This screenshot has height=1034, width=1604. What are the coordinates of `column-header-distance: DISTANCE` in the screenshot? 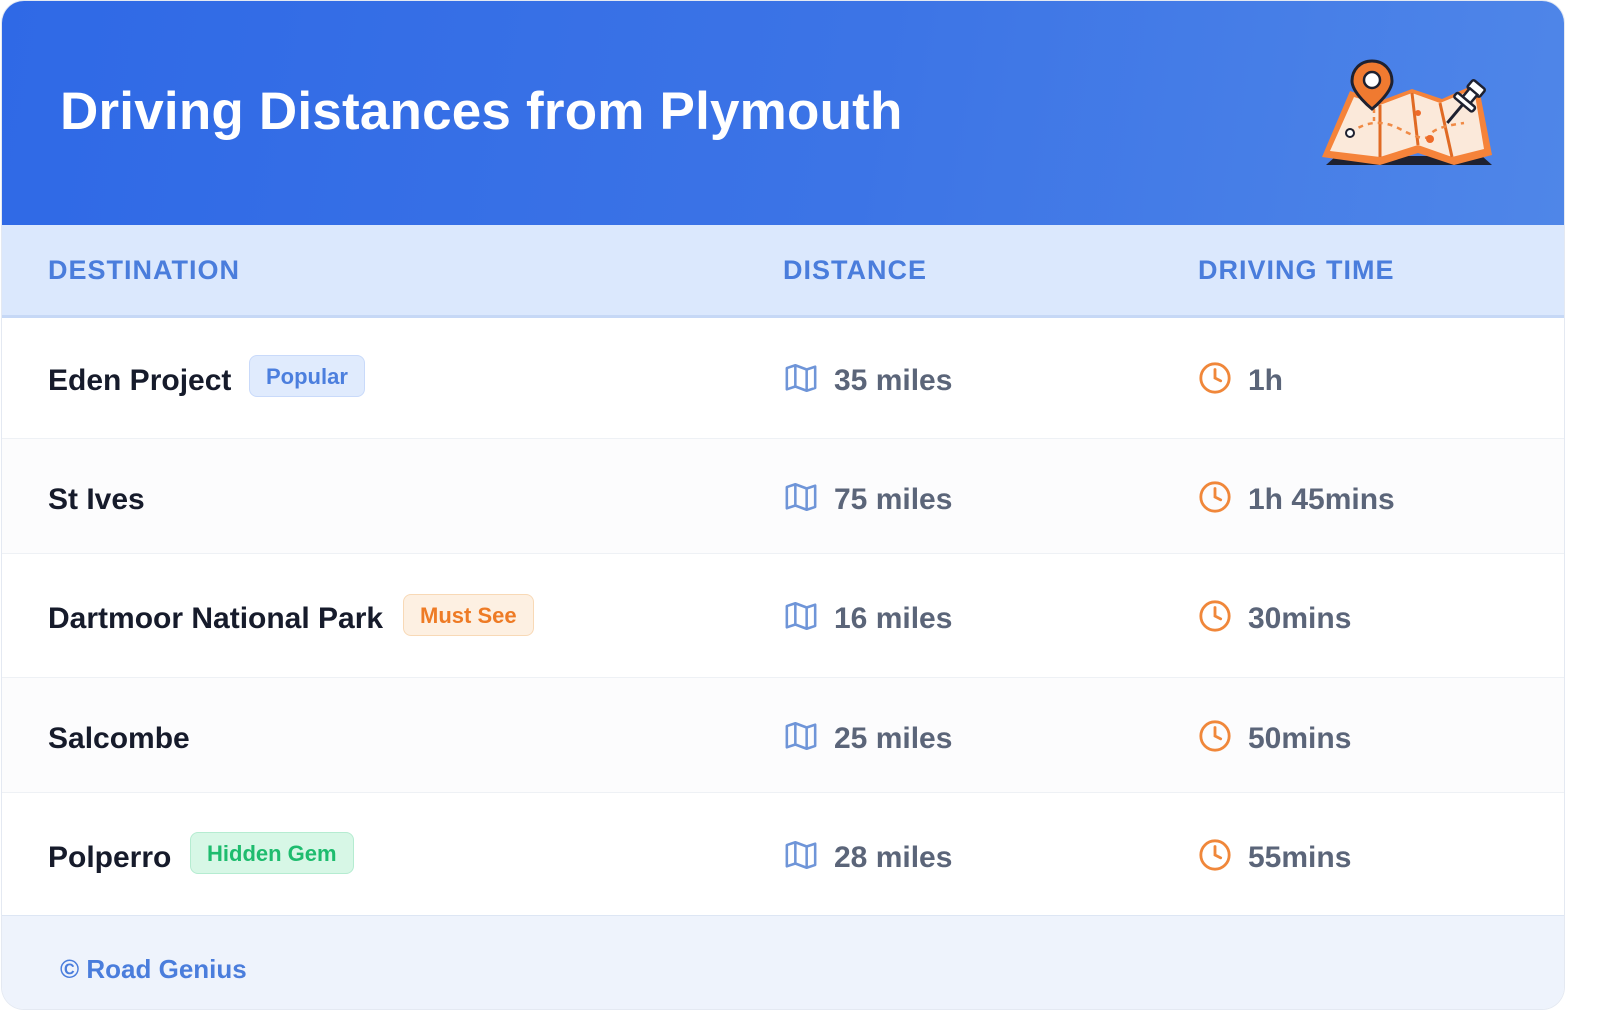 It's located at (855, 270).